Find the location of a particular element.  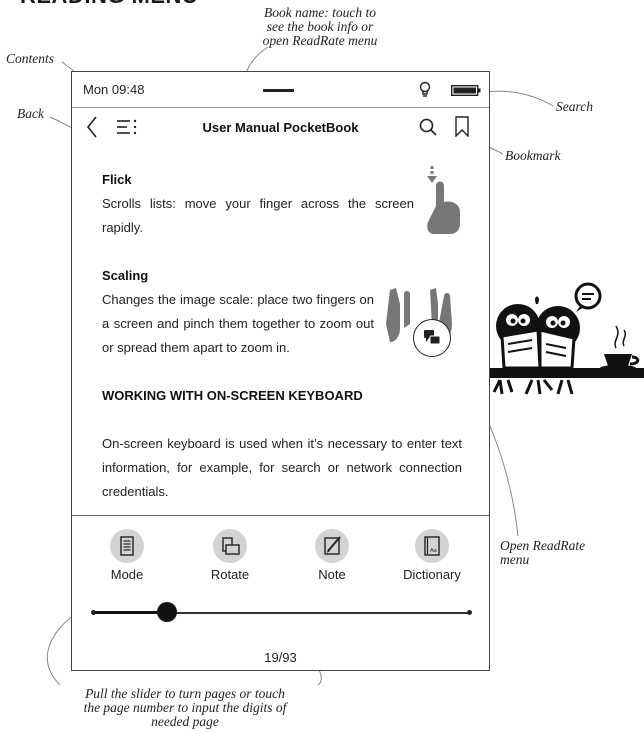

note-icon is located at coordinates (332, 545).